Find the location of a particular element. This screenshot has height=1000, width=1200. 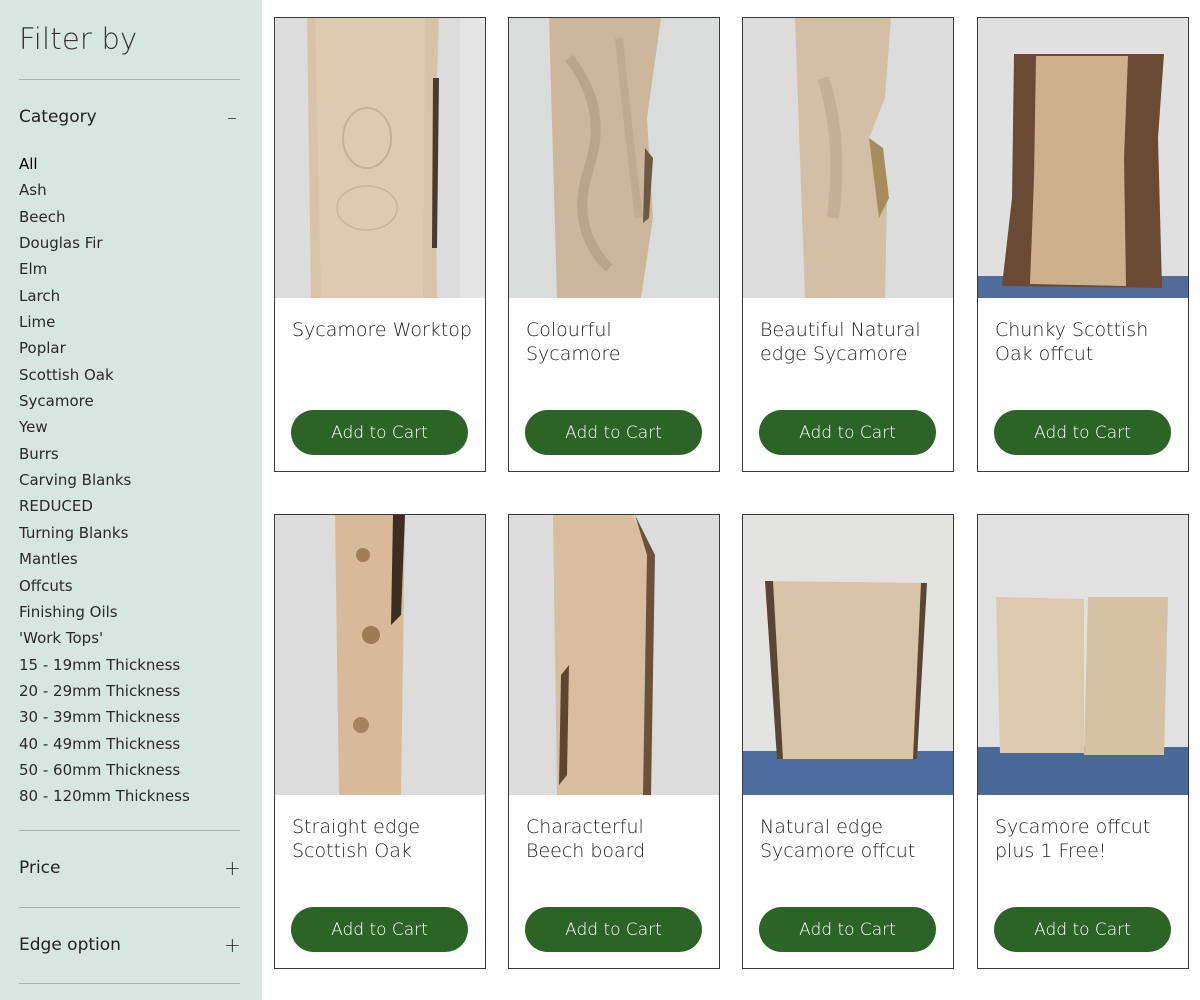

category-item-douglas-fir: Douglas Fir is located at coordinates (104, 244).